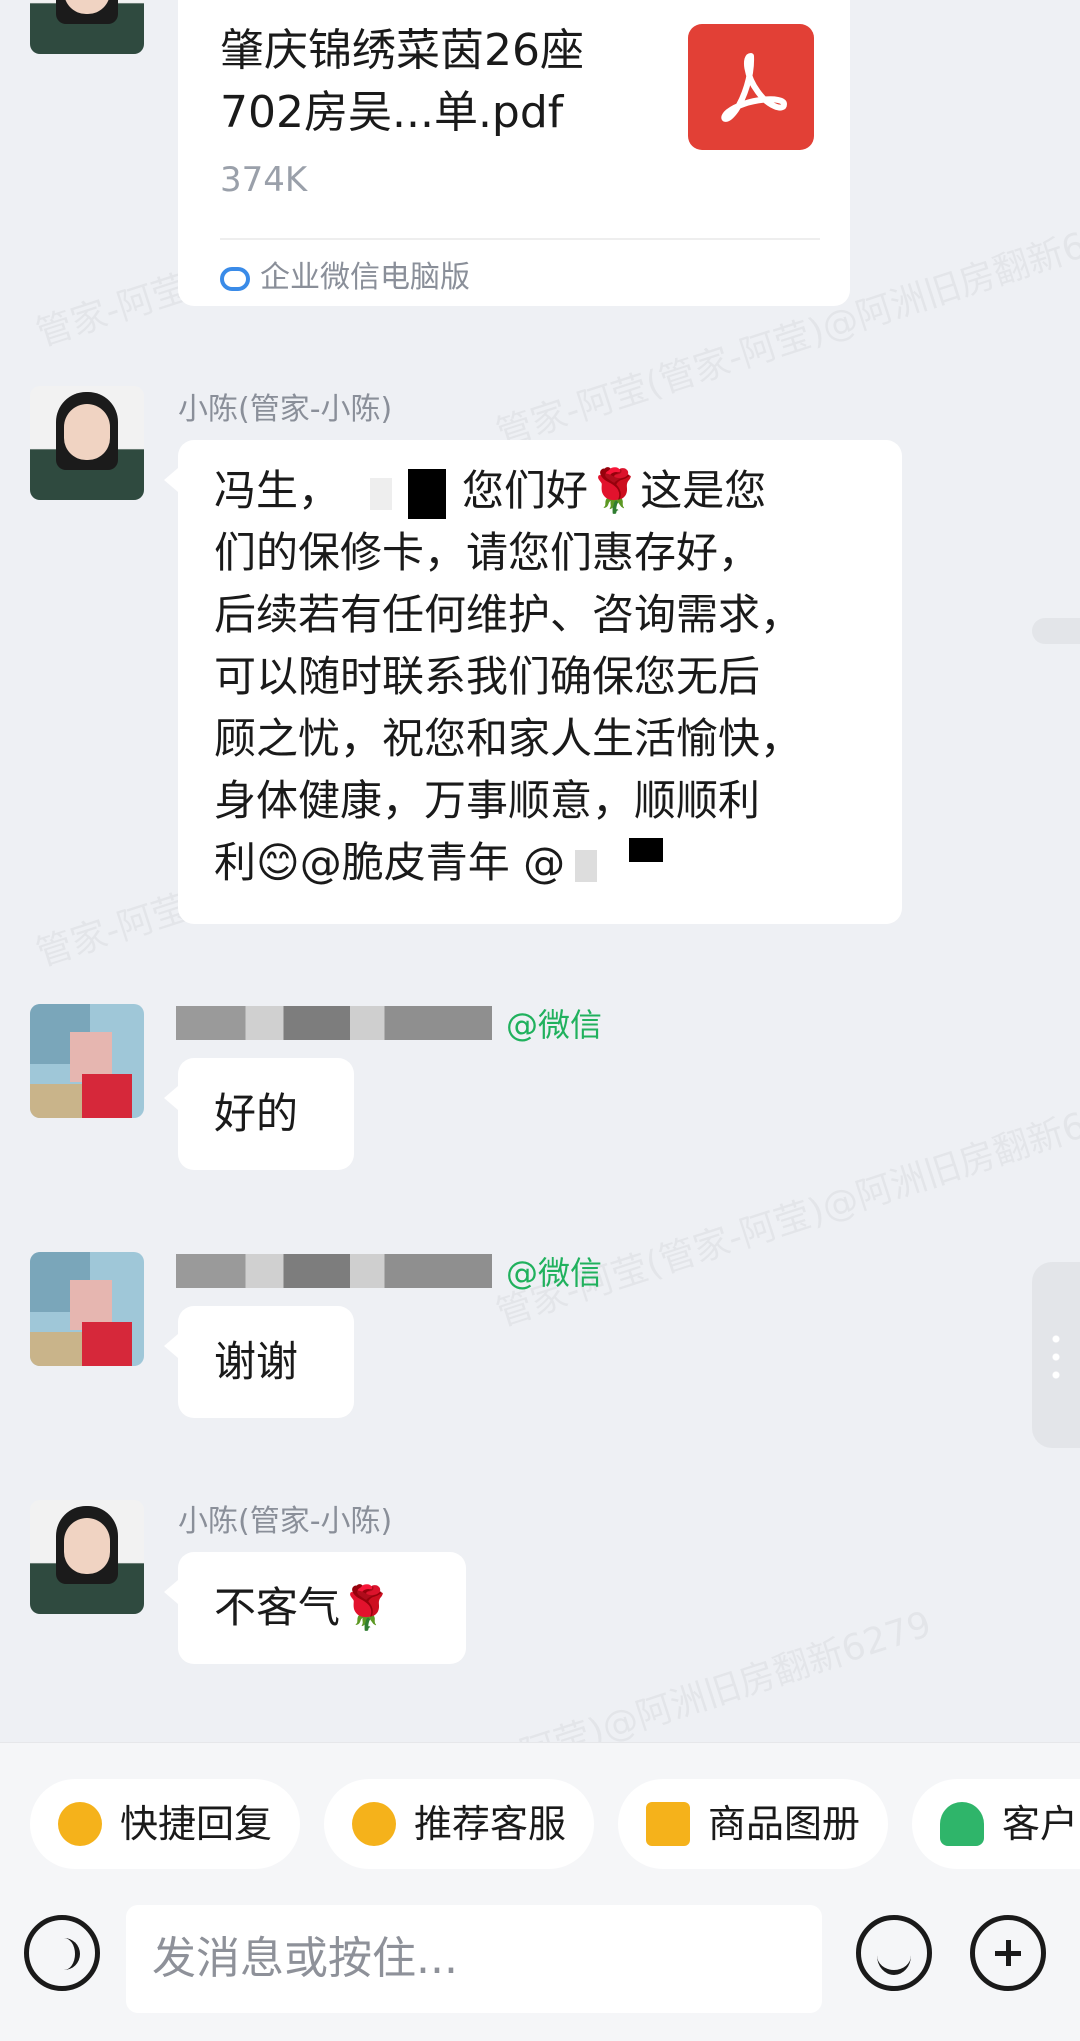 The height and width of the screenshot is (2041, 1080). I want to click on message-line: 后续若有任何维护、咨询需求，, so click(508, 614).